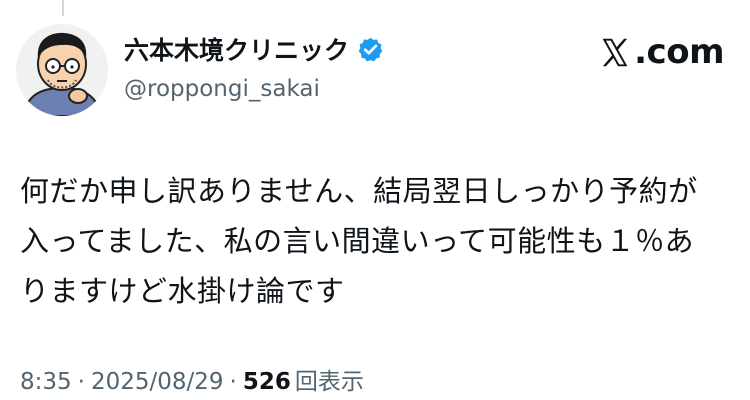 The width and height of the screenshot is (750, 400). I want to click on author-block: 六本木境クリニック @roppongi_sakai, so click(334, 66).